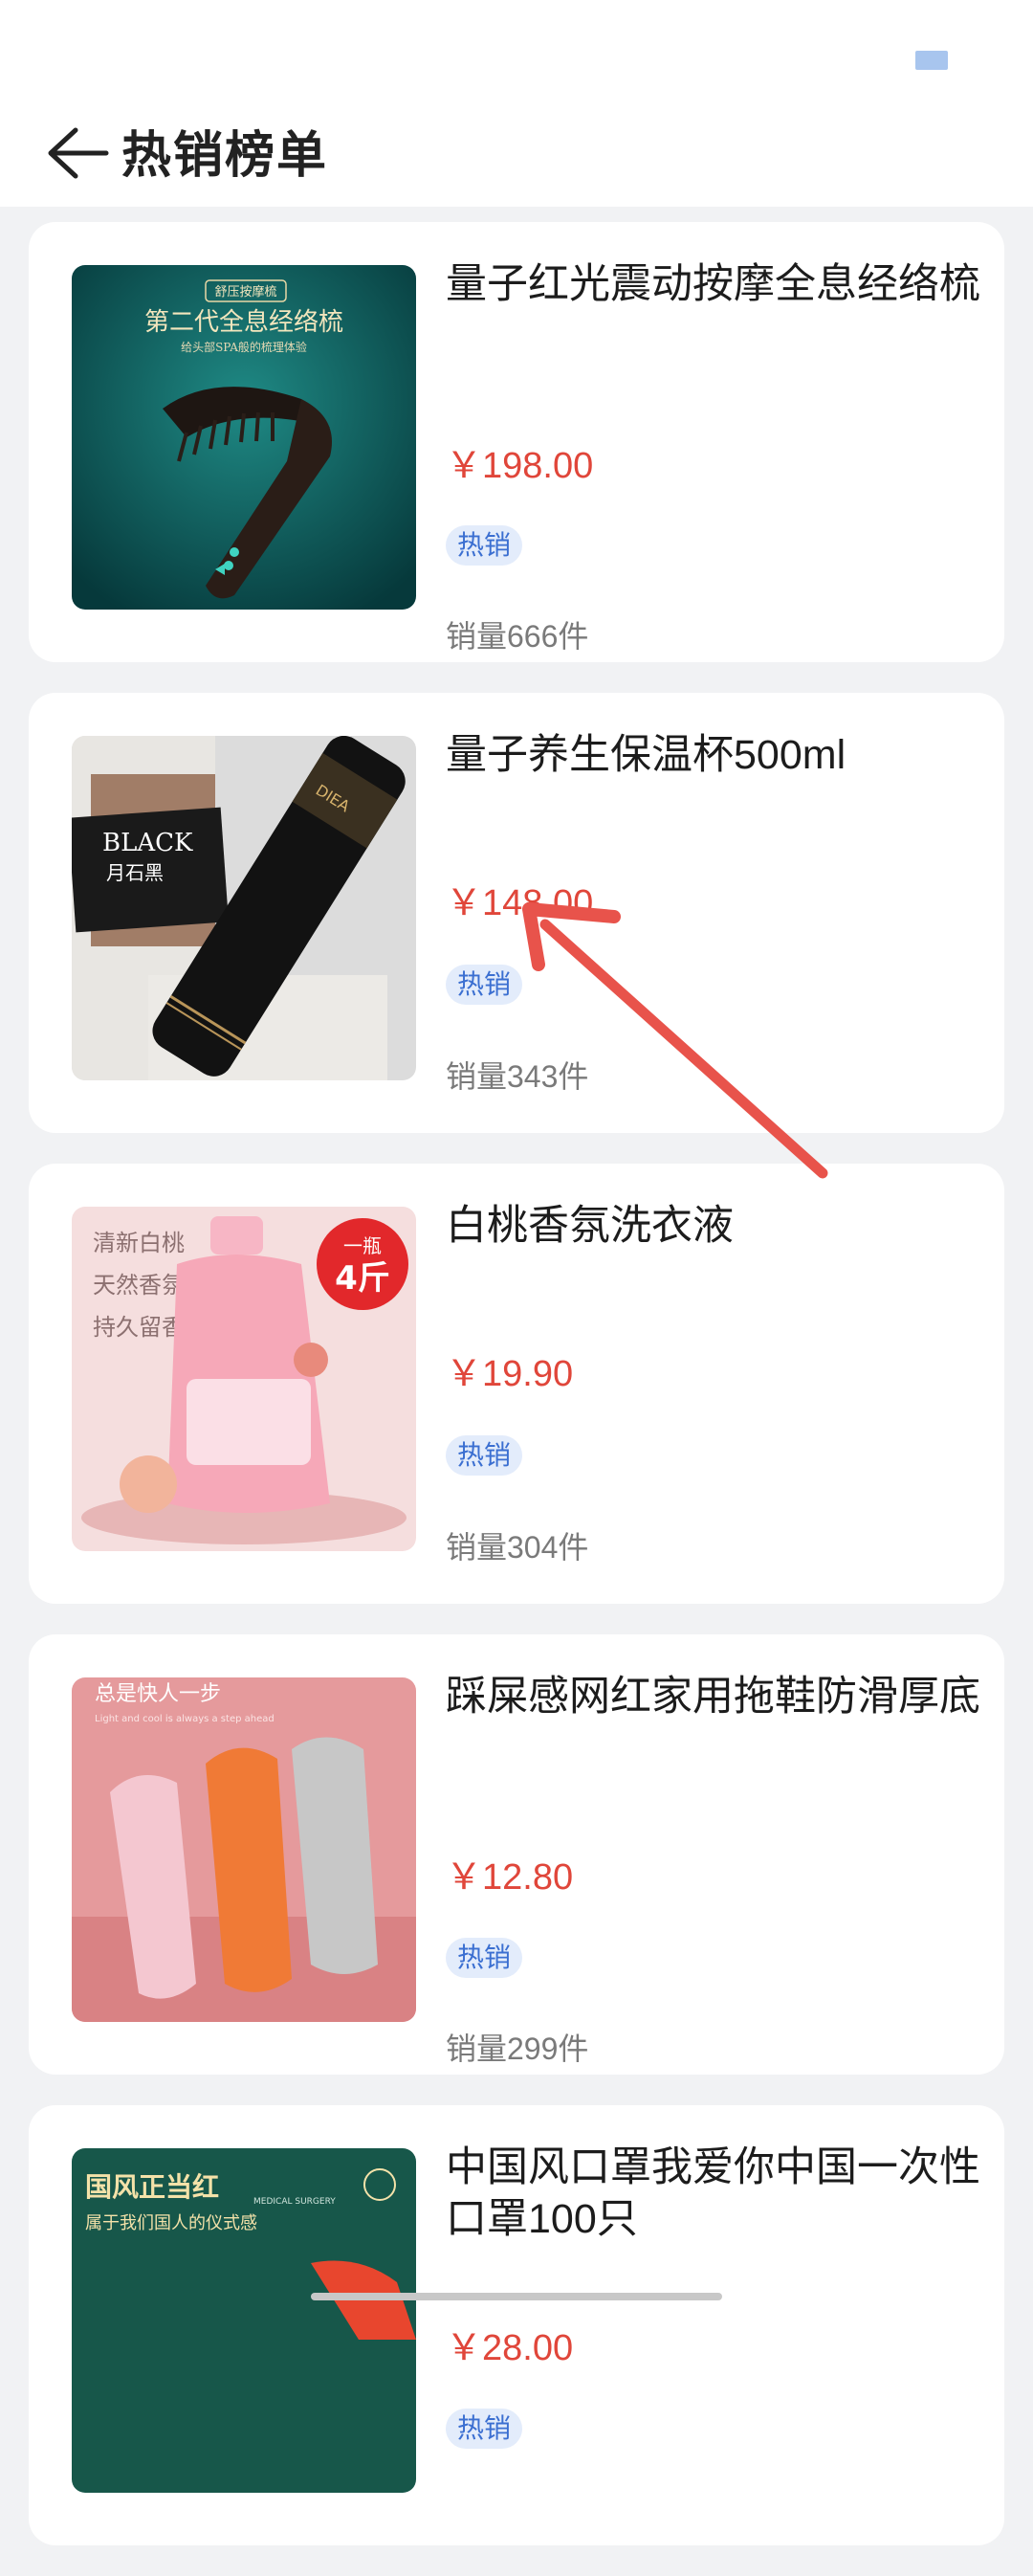 Image resolution: width=1033 pixels, height=2576 pixels. Describe the element at coordinates (713, 2328) in the screenshot. I see `product-info: 中国风口罩我爱你中国一次性口罩100只 ￥28.00 热销` at that location.